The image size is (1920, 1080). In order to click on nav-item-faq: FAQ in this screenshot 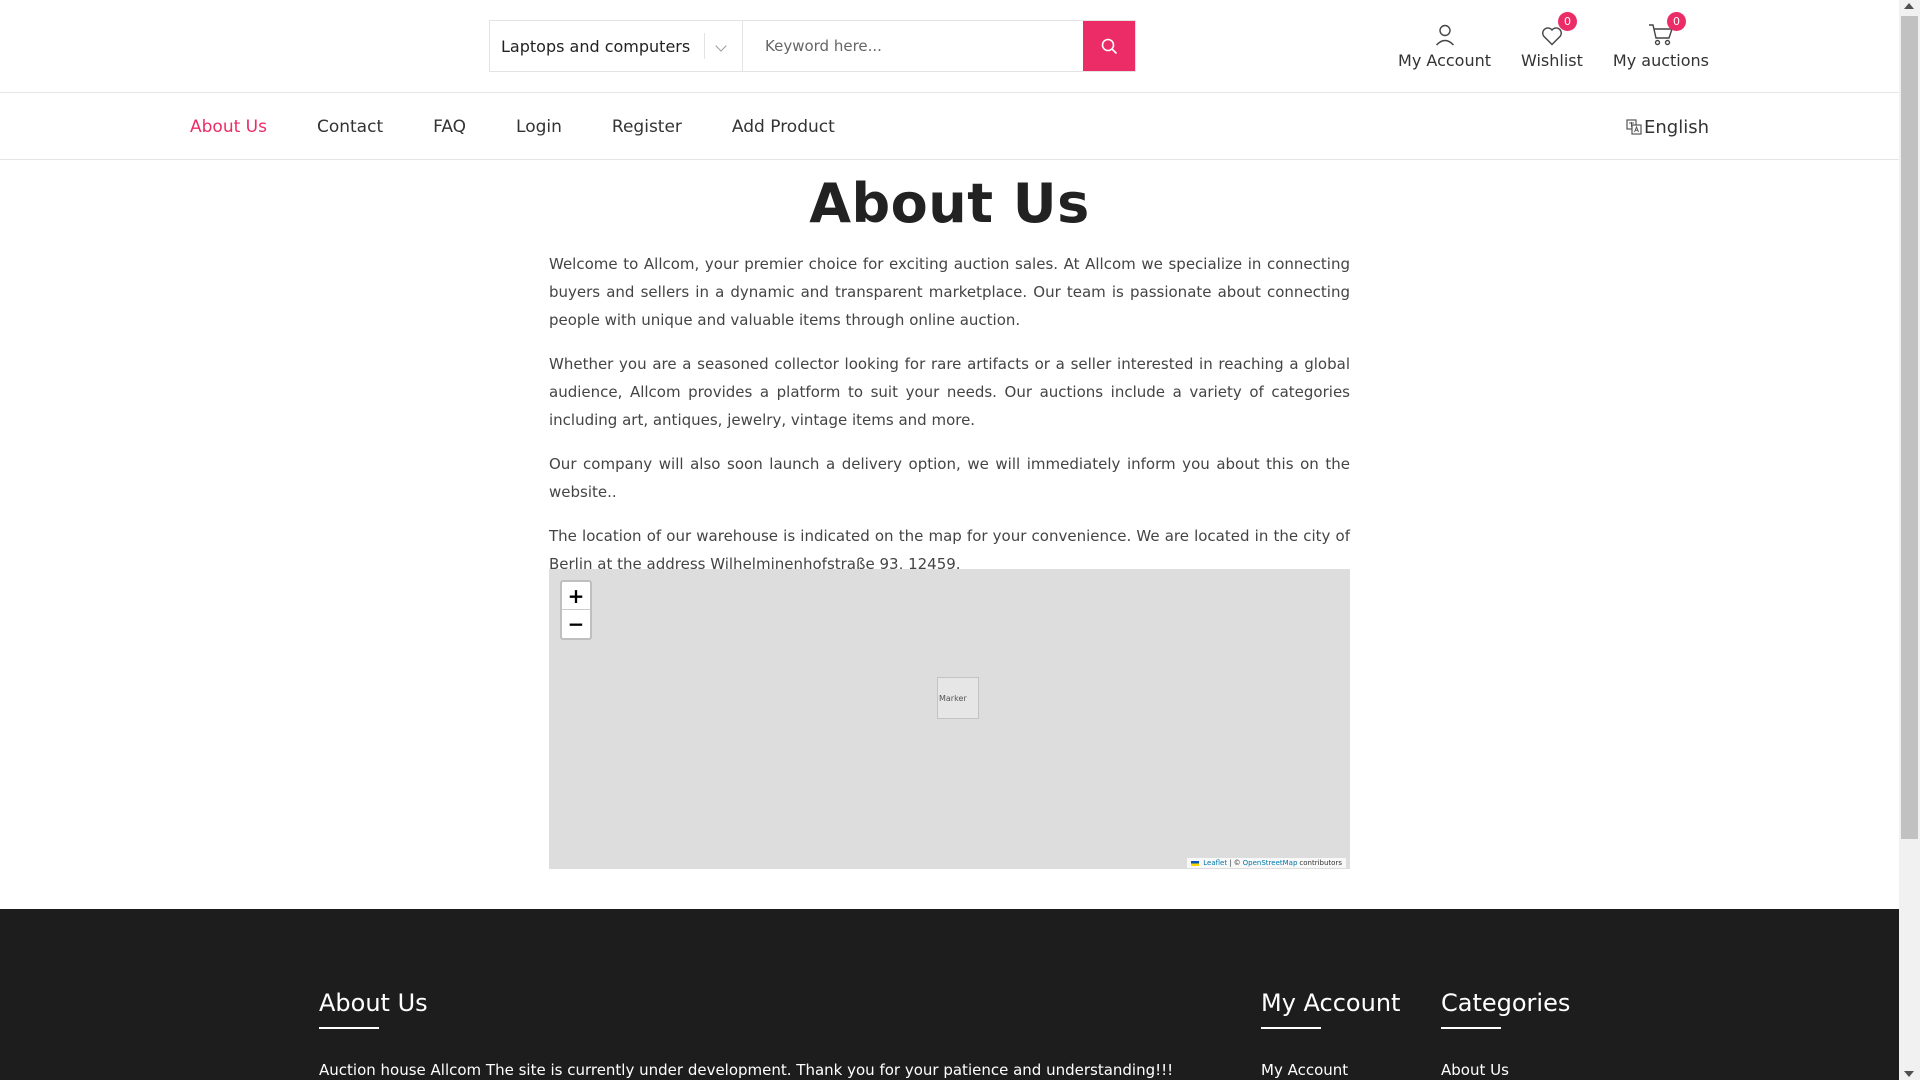, I will do `click(449, 127)`.